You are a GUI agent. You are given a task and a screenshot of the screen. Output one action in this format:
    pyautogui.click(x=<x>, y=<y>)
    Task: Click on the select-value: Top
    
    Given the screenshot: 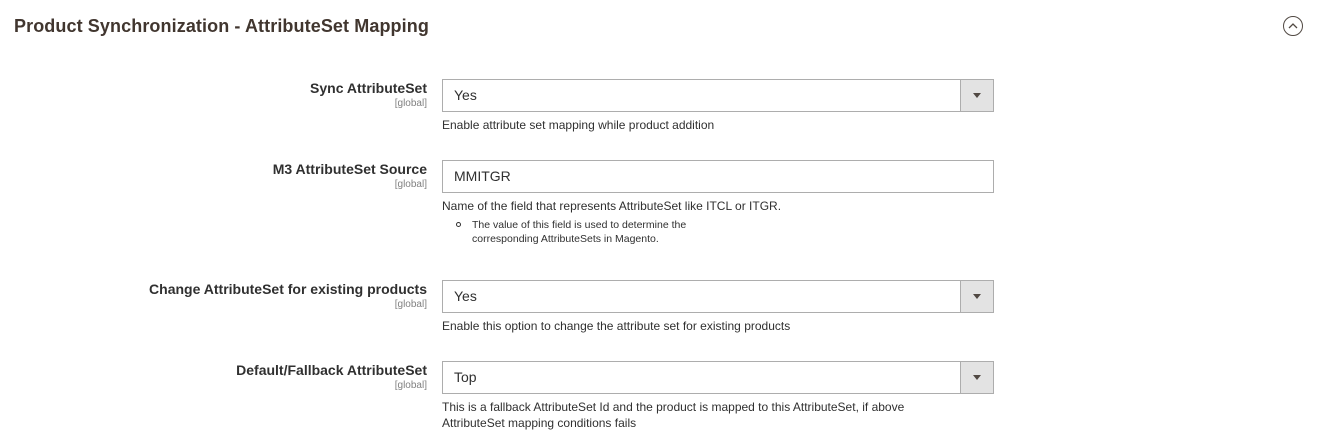 What is the action you would take?
    pyautogui.click(x=465, y=377)
    